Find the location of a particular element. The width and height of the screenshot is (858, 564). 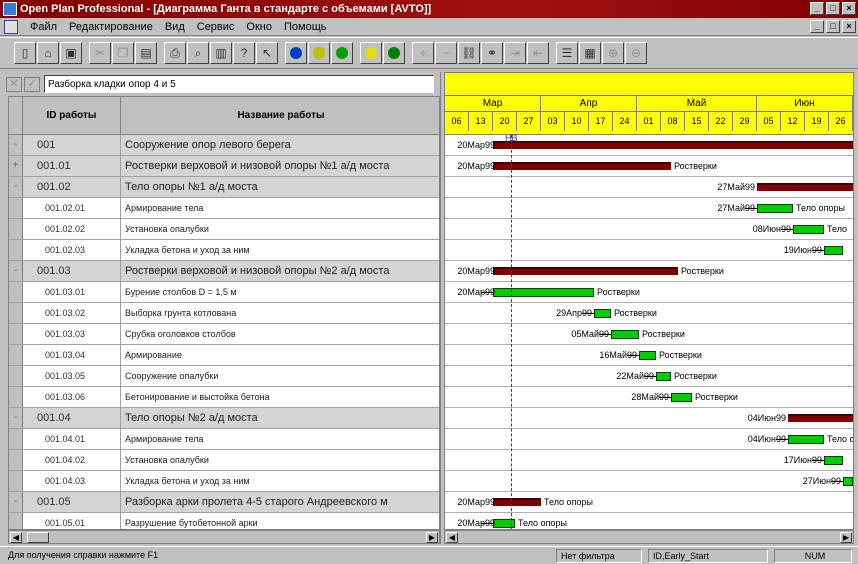

task-id-cell: 001.03.06 is located at coordinates (72, 397).